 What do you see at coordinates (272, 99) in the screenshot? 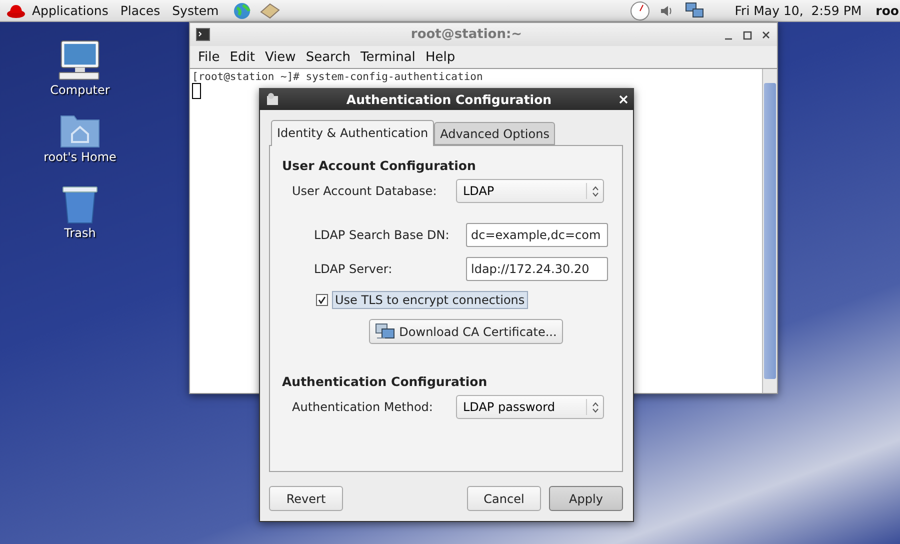
I see `dialog-app-icon` at bounding box center [272, 99].